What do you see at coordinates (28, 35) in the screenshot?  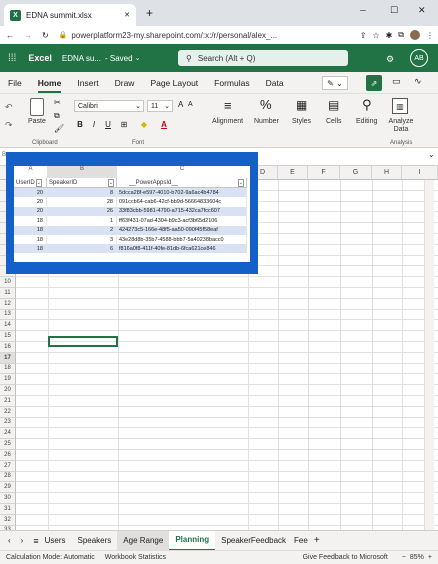 I see `forward-icon: →` at bounding box center [28, 35].